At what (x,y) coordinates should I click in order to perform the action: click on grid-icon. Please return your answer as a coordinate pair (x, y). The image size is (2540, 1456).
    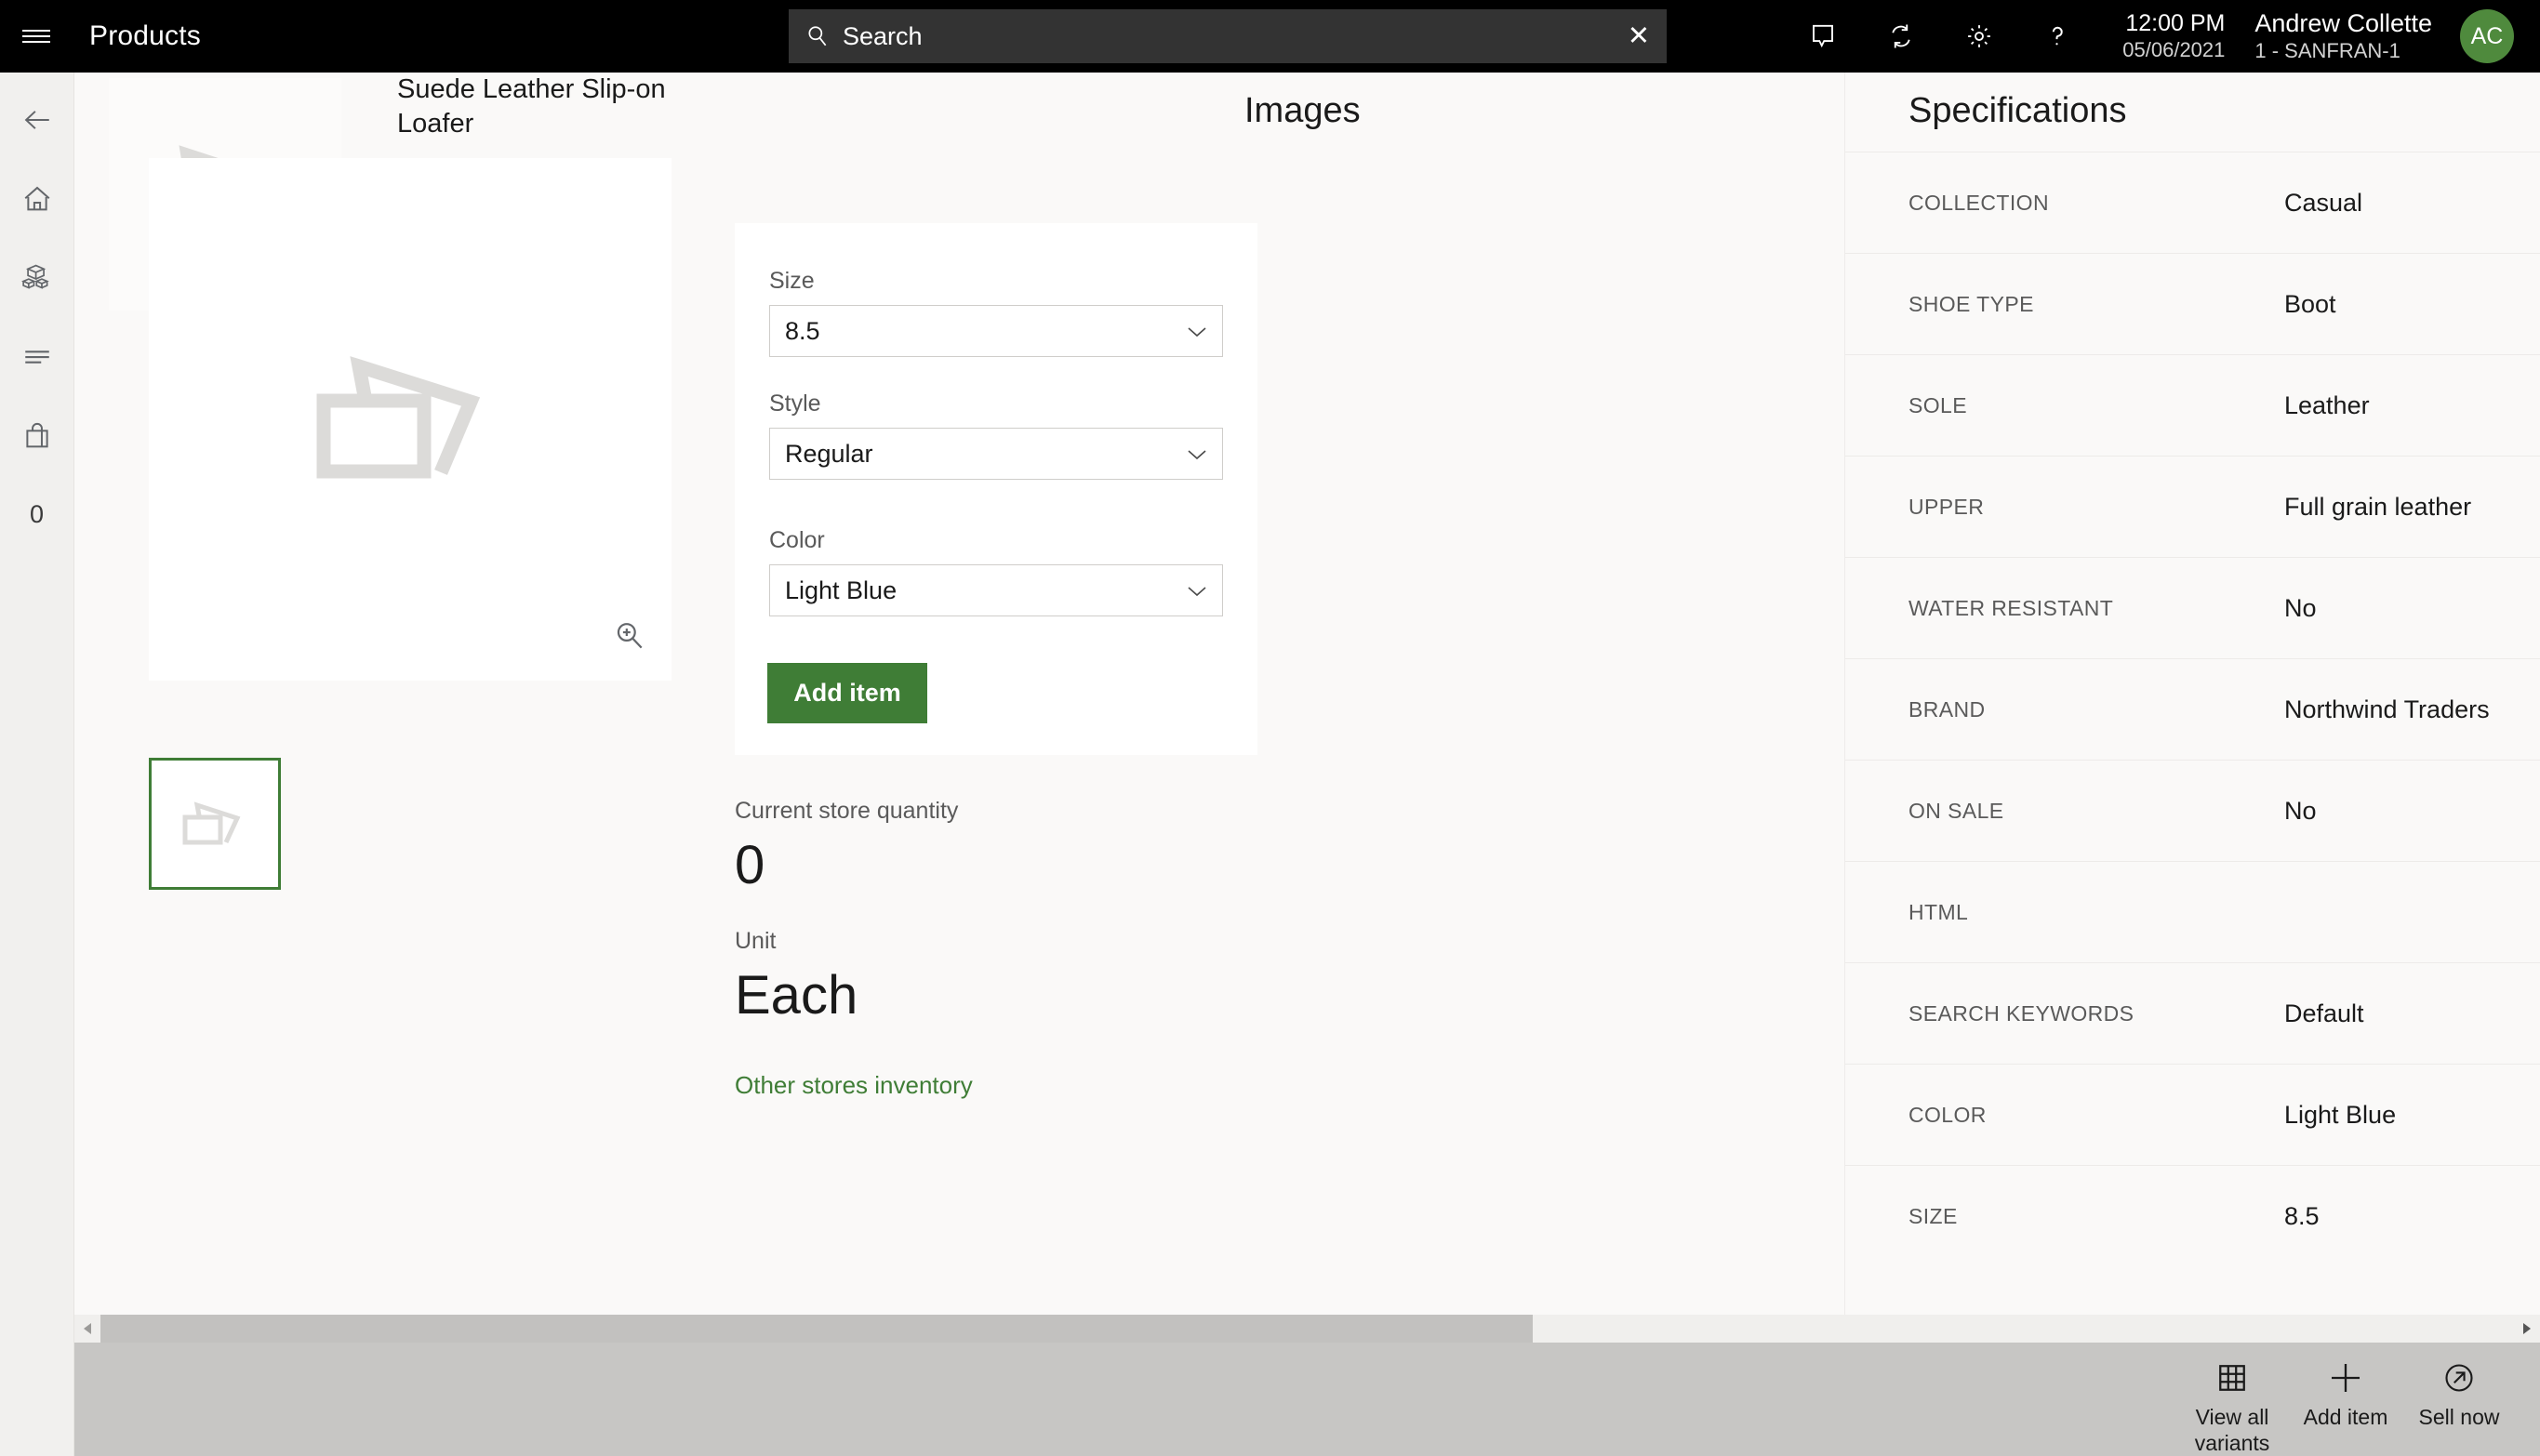
    Looking at the image, I should click on (2232, 1377).